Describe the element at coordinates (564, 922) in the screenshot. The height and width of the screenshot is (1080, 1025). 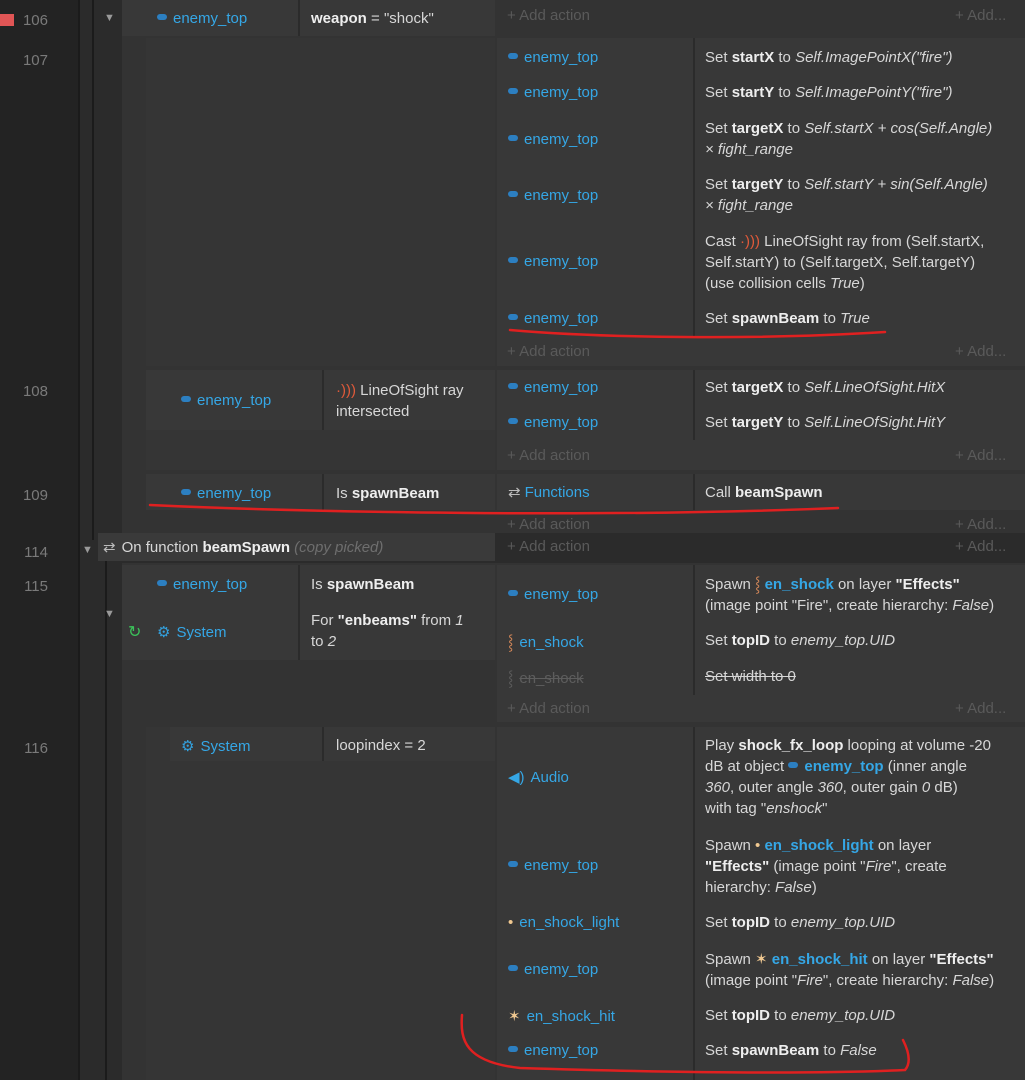
I see `action-object: • en_shock_light` at that location.